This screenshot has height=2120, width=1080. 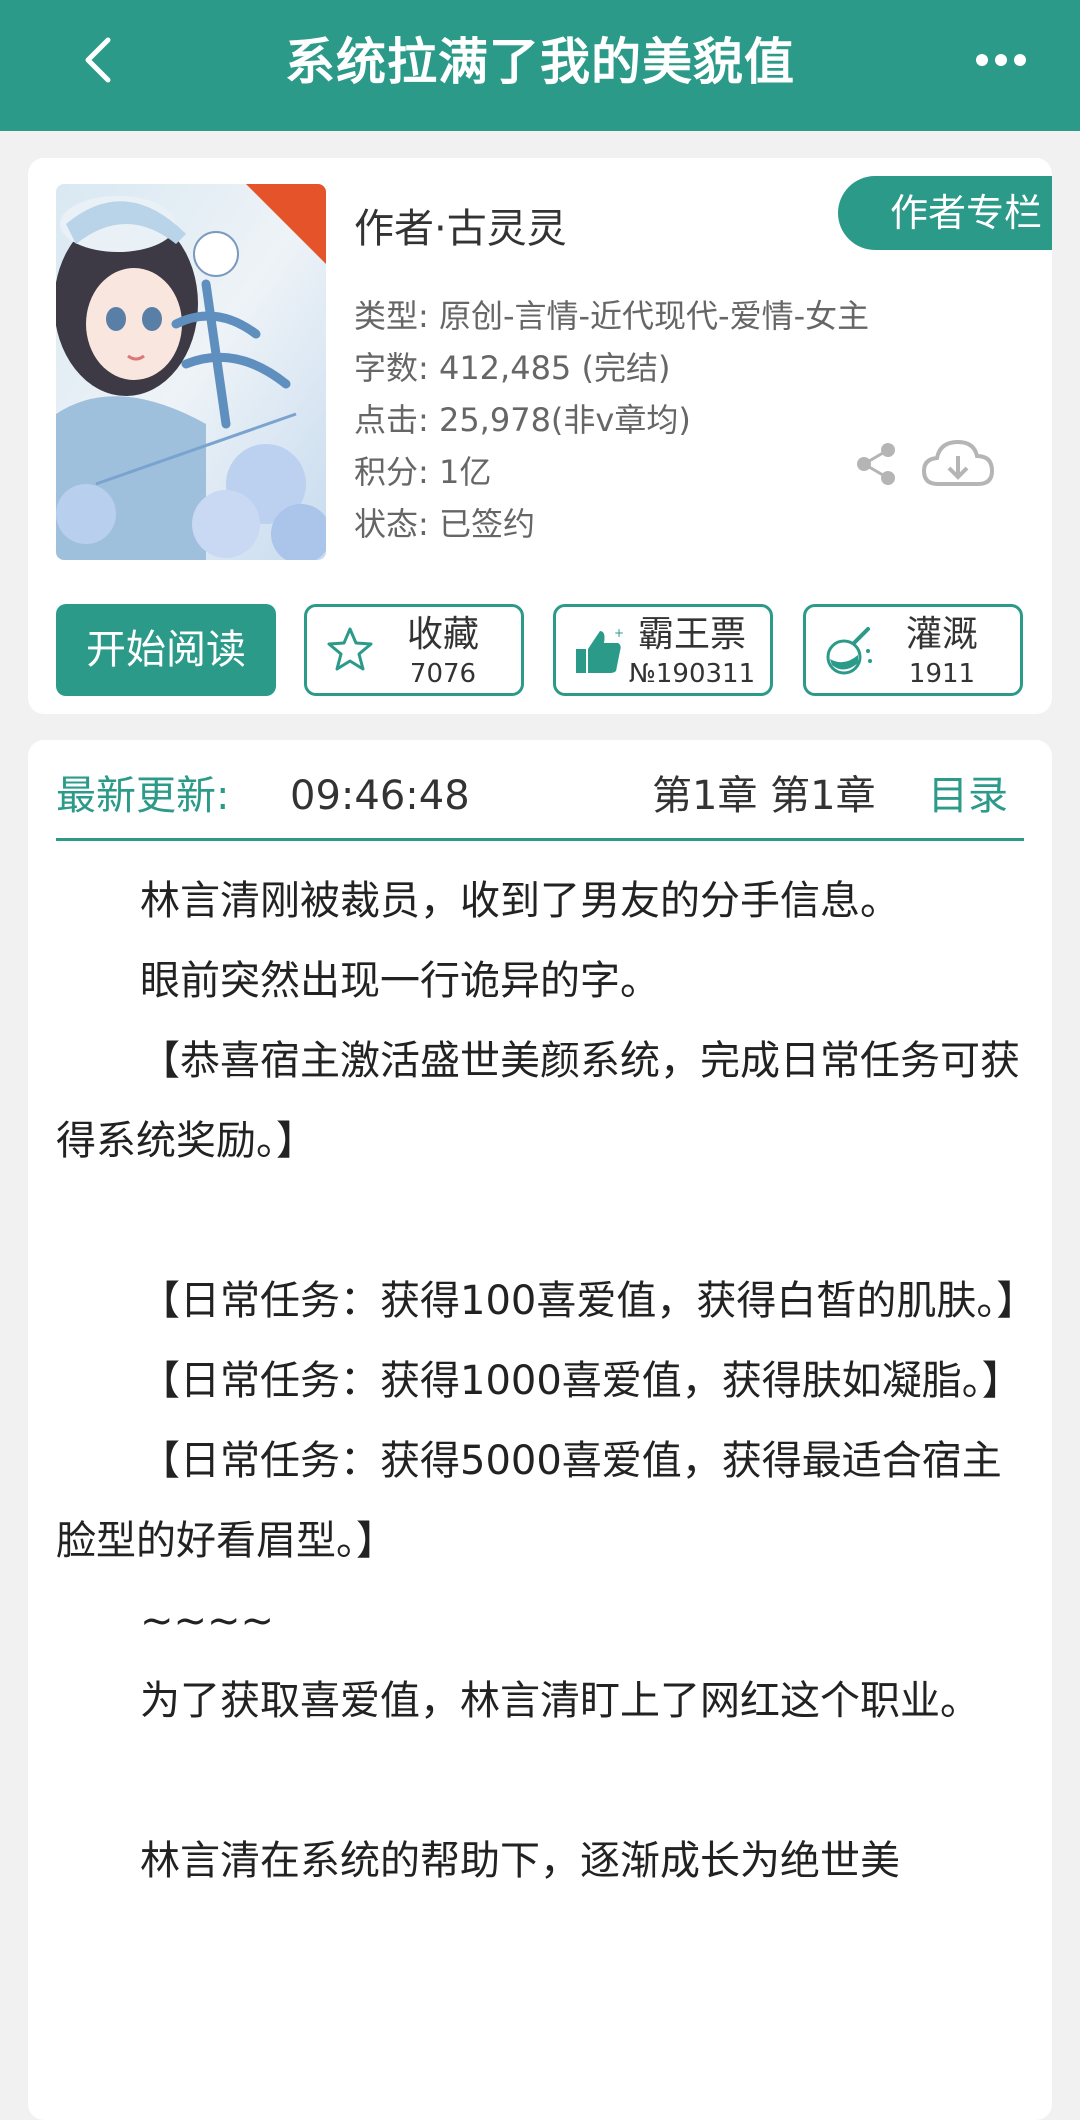 I want to click on paragraph: 眼前突然出现一行诡异的字。, so click(x=400, y=981).